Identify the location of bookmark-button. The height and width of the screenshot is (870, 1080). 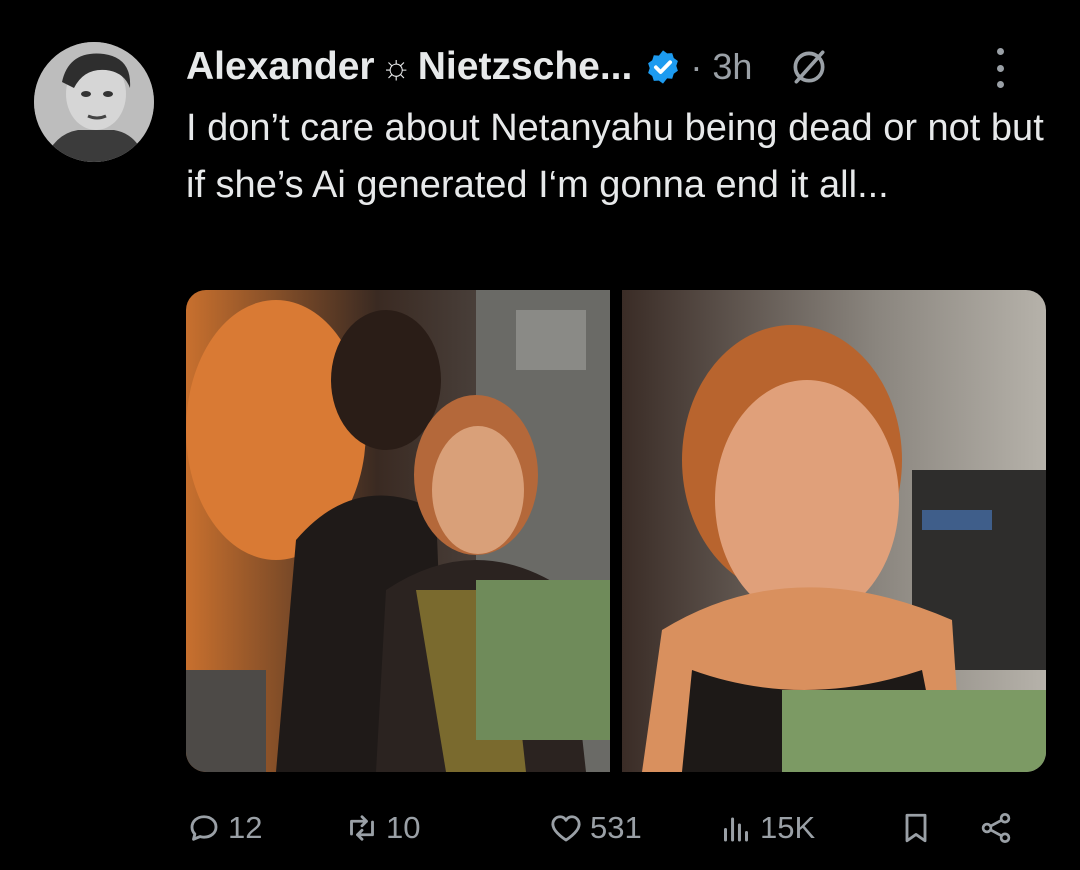
(916, 828).